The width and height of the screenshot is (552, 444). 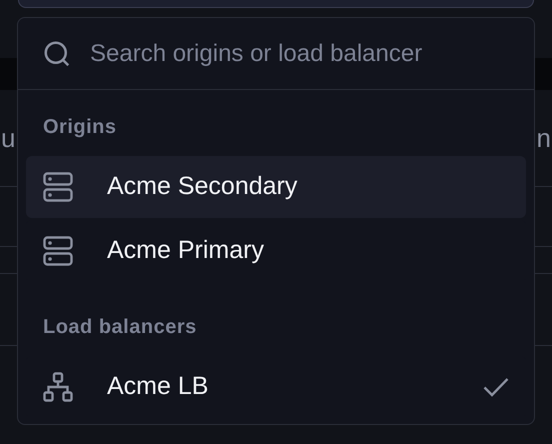 What do you see at coordinates (158, 386) in the screenshot?
I see `item-label: Acme LB` at bounding box center [158, 386].